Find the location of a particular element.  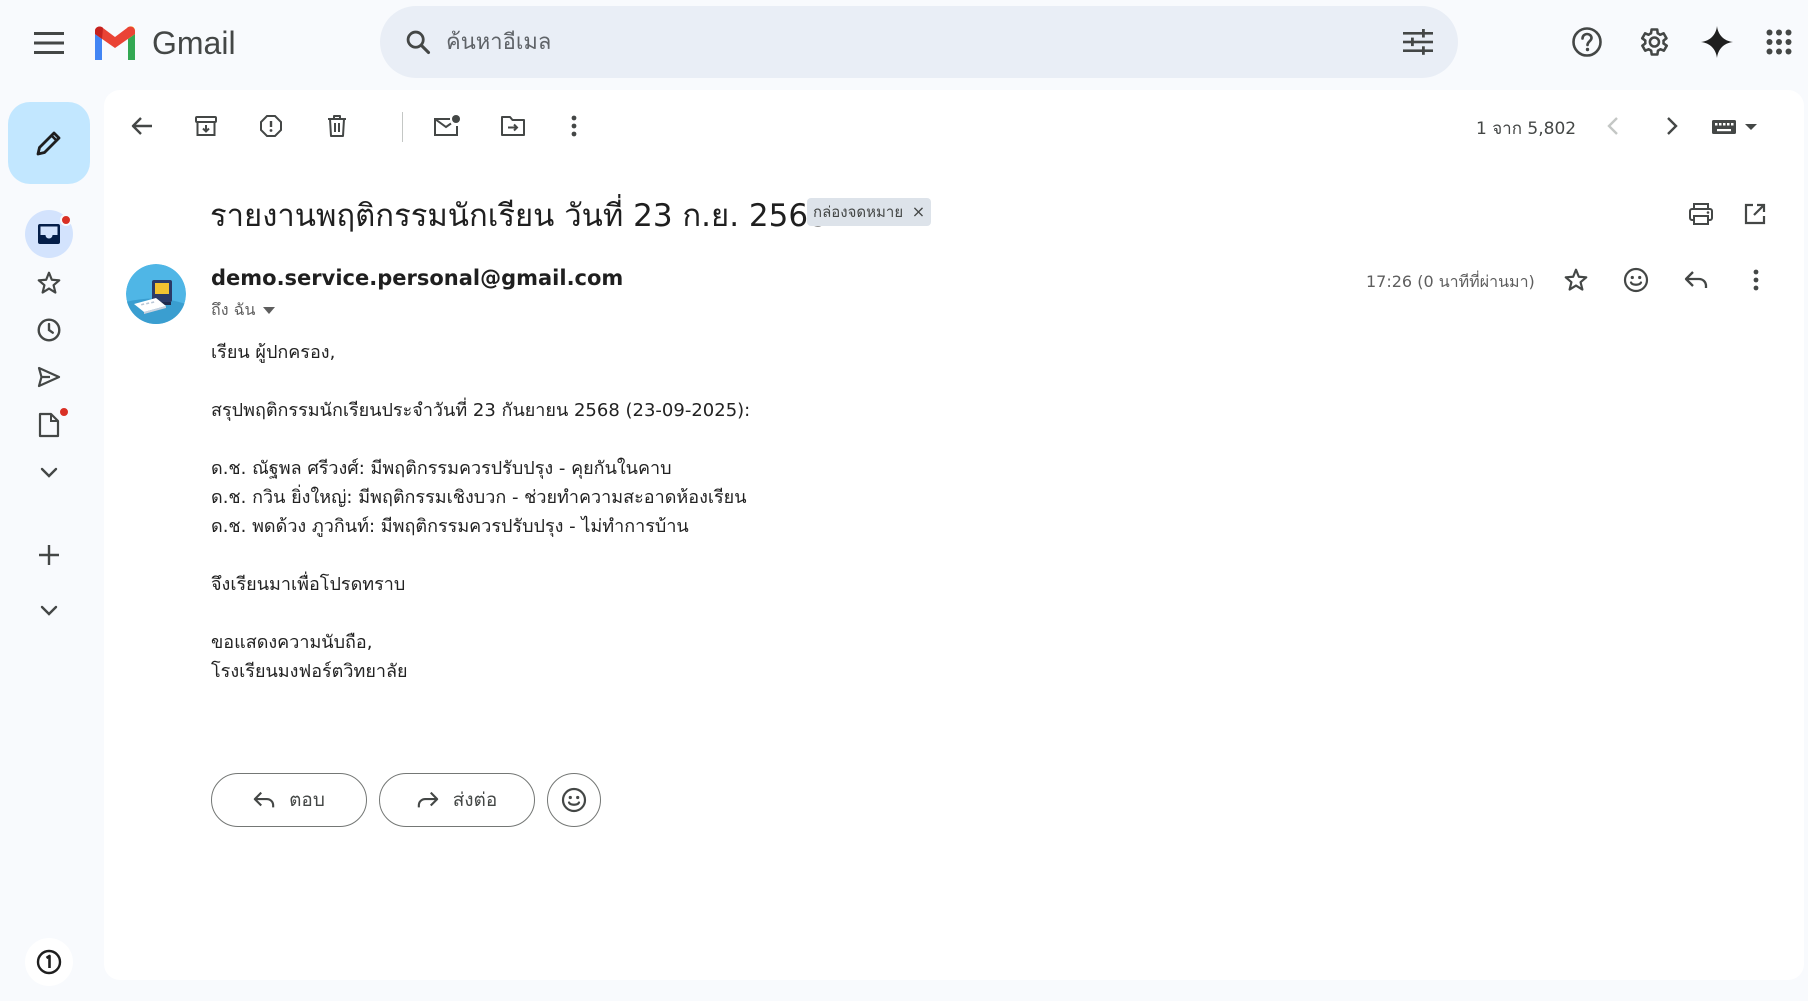

gemini-button is located at coordinates (1717, 42).